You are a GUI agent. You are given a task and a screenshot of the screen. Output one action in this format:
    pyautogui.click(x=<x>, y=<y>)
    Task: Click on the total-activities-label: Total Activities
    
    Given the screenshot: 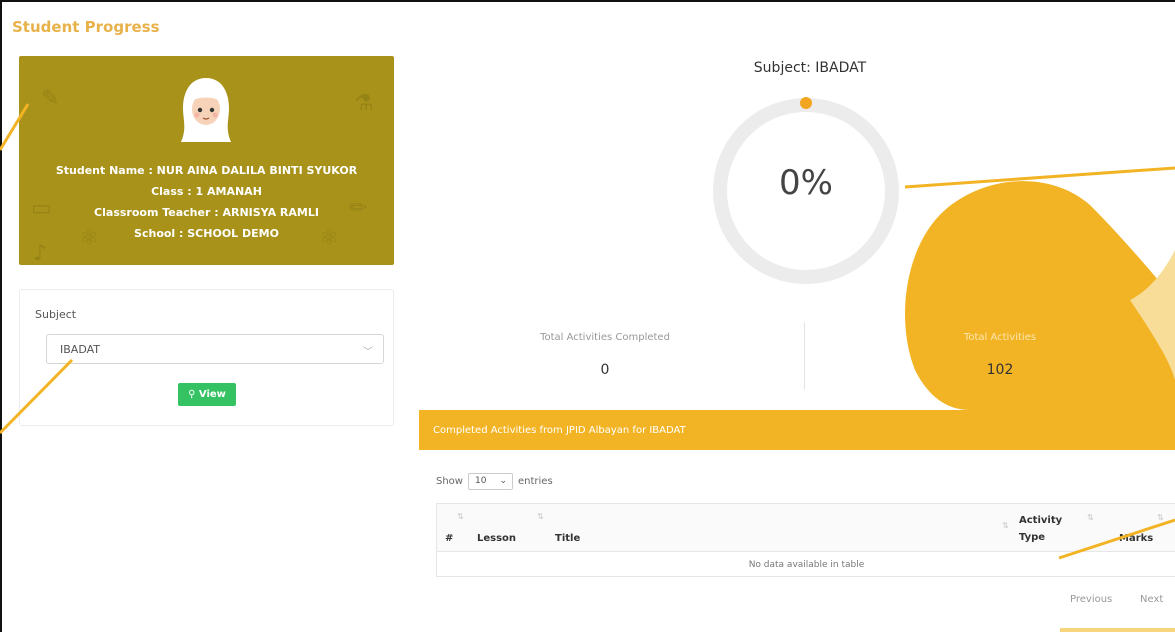 What is the action you would take?
    pyautogui.click(x=1000, y=337)
    